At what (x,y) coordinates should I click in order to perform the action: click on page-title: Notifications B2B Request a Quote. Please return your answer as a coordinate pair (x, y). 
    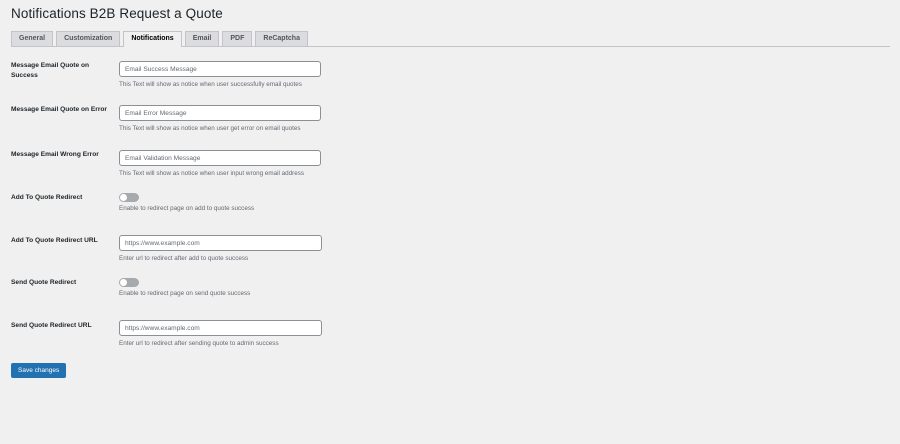
    Looking at the image, I should click on (117, 13).